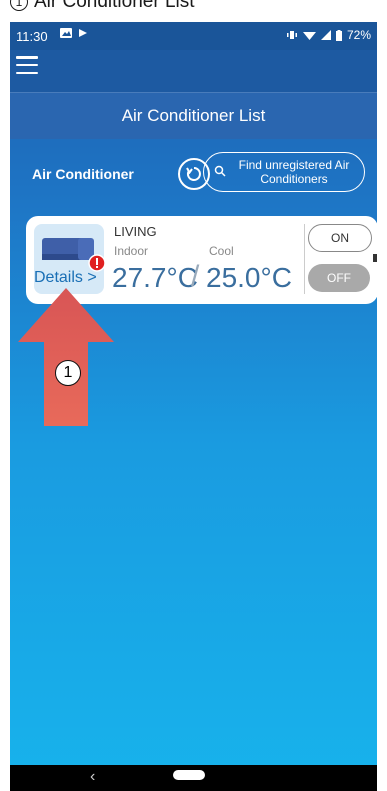 The width and height of the screenshot is (387, 791). What do you see at coordinates (83, 33) in the screenshot?
I see `play-icon` at bounding box center [83, 33].